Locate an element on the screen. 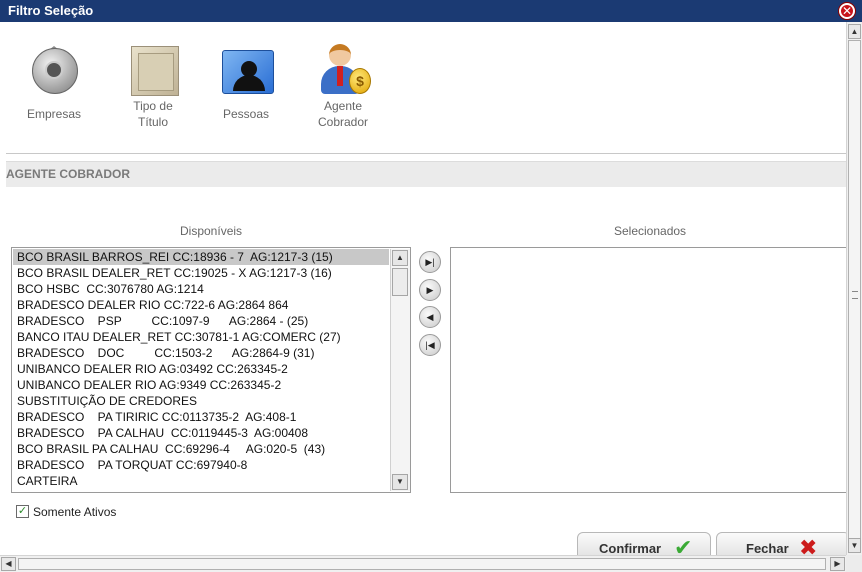  toolbar-item-label: Empresas is located at coordinates (54, 114).